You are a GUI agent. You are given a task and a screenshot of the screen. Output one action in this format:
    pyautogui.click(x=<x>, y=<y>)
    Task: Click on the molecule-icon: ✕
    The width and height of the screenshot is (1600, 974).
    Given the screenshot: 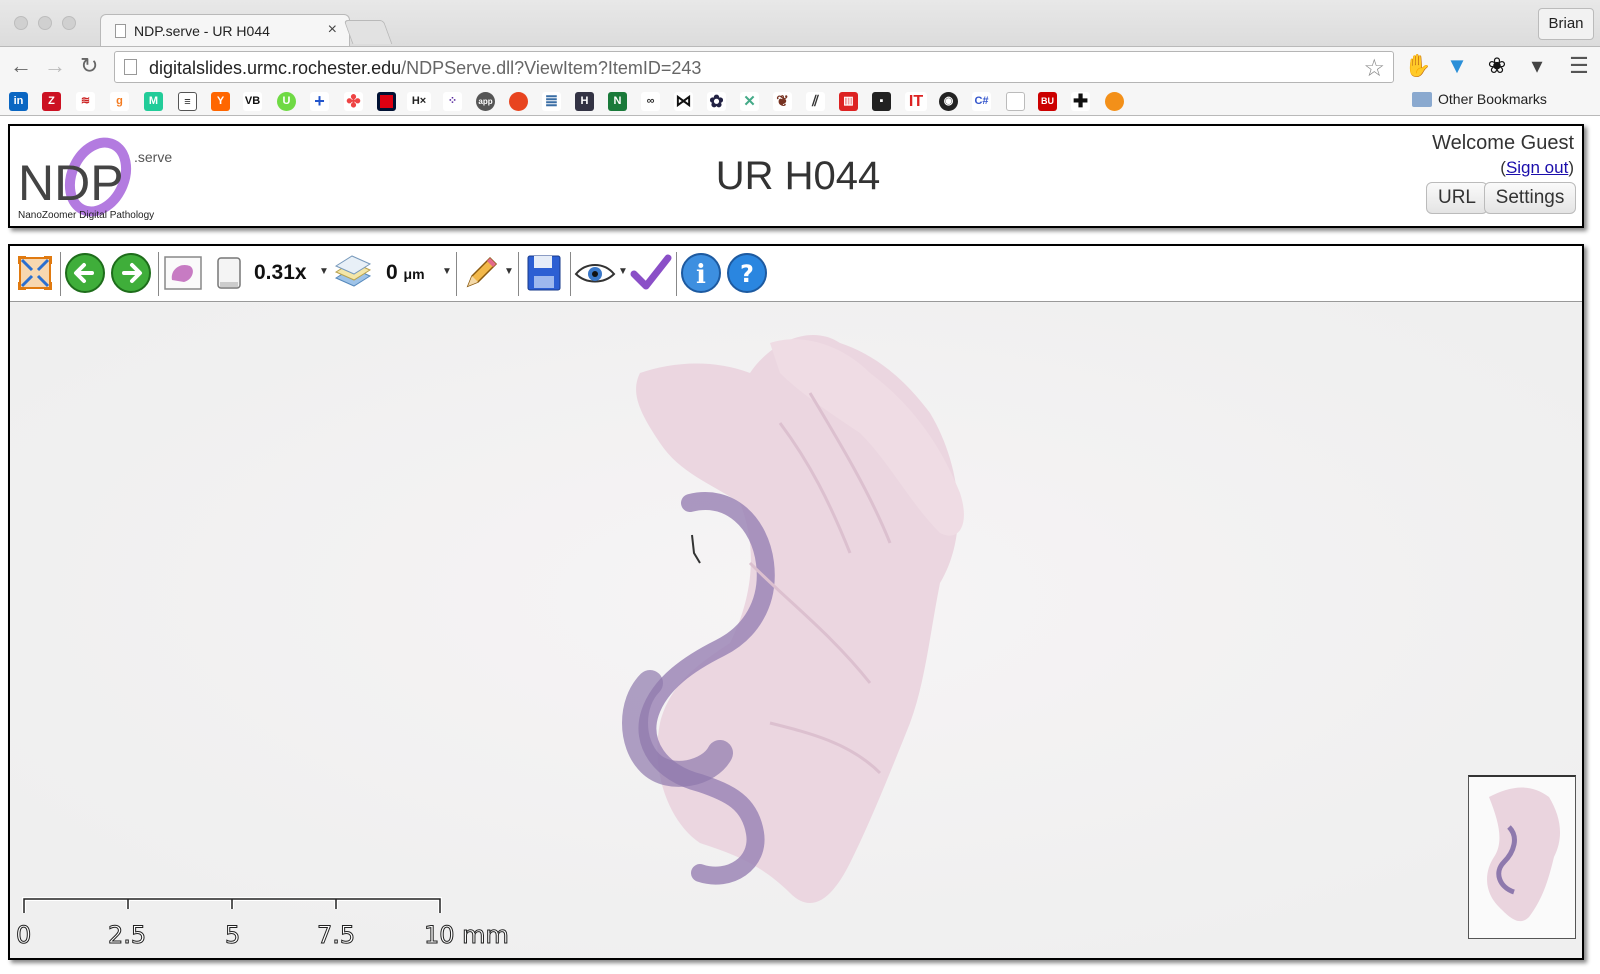 What is the action you would take?
    pyautogui.click(x=749, y=101)
    